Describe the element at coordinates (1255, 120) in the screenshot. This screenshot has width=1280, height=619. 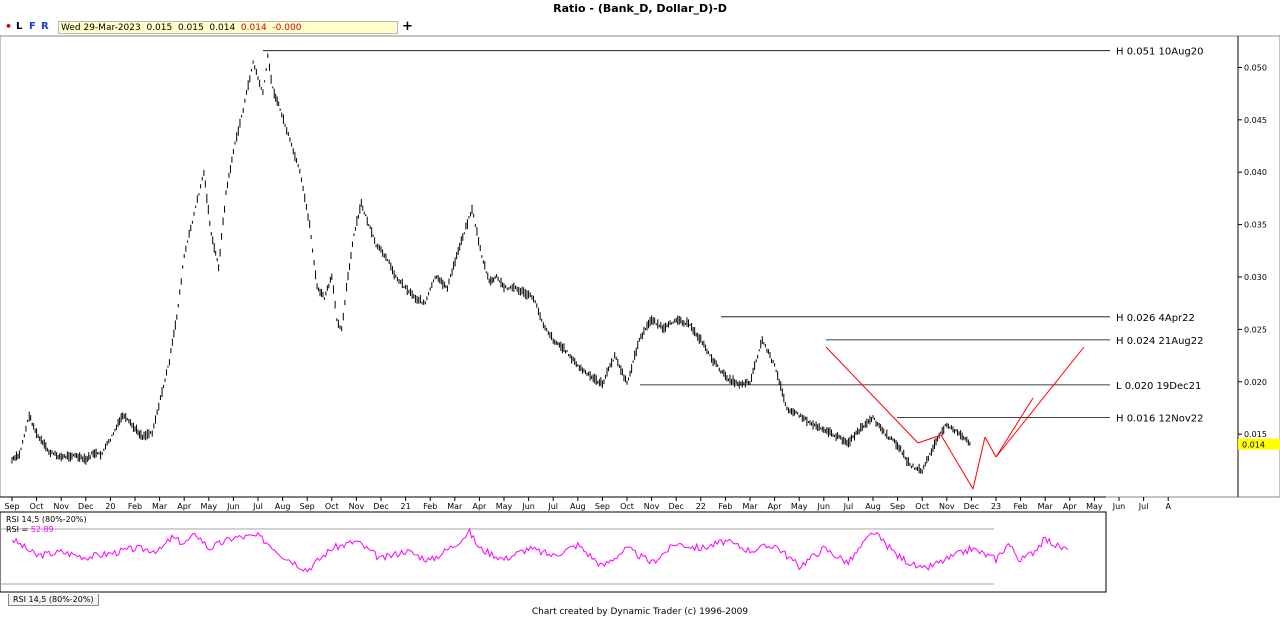
I see `y-tick-label: 0.045` at that location.